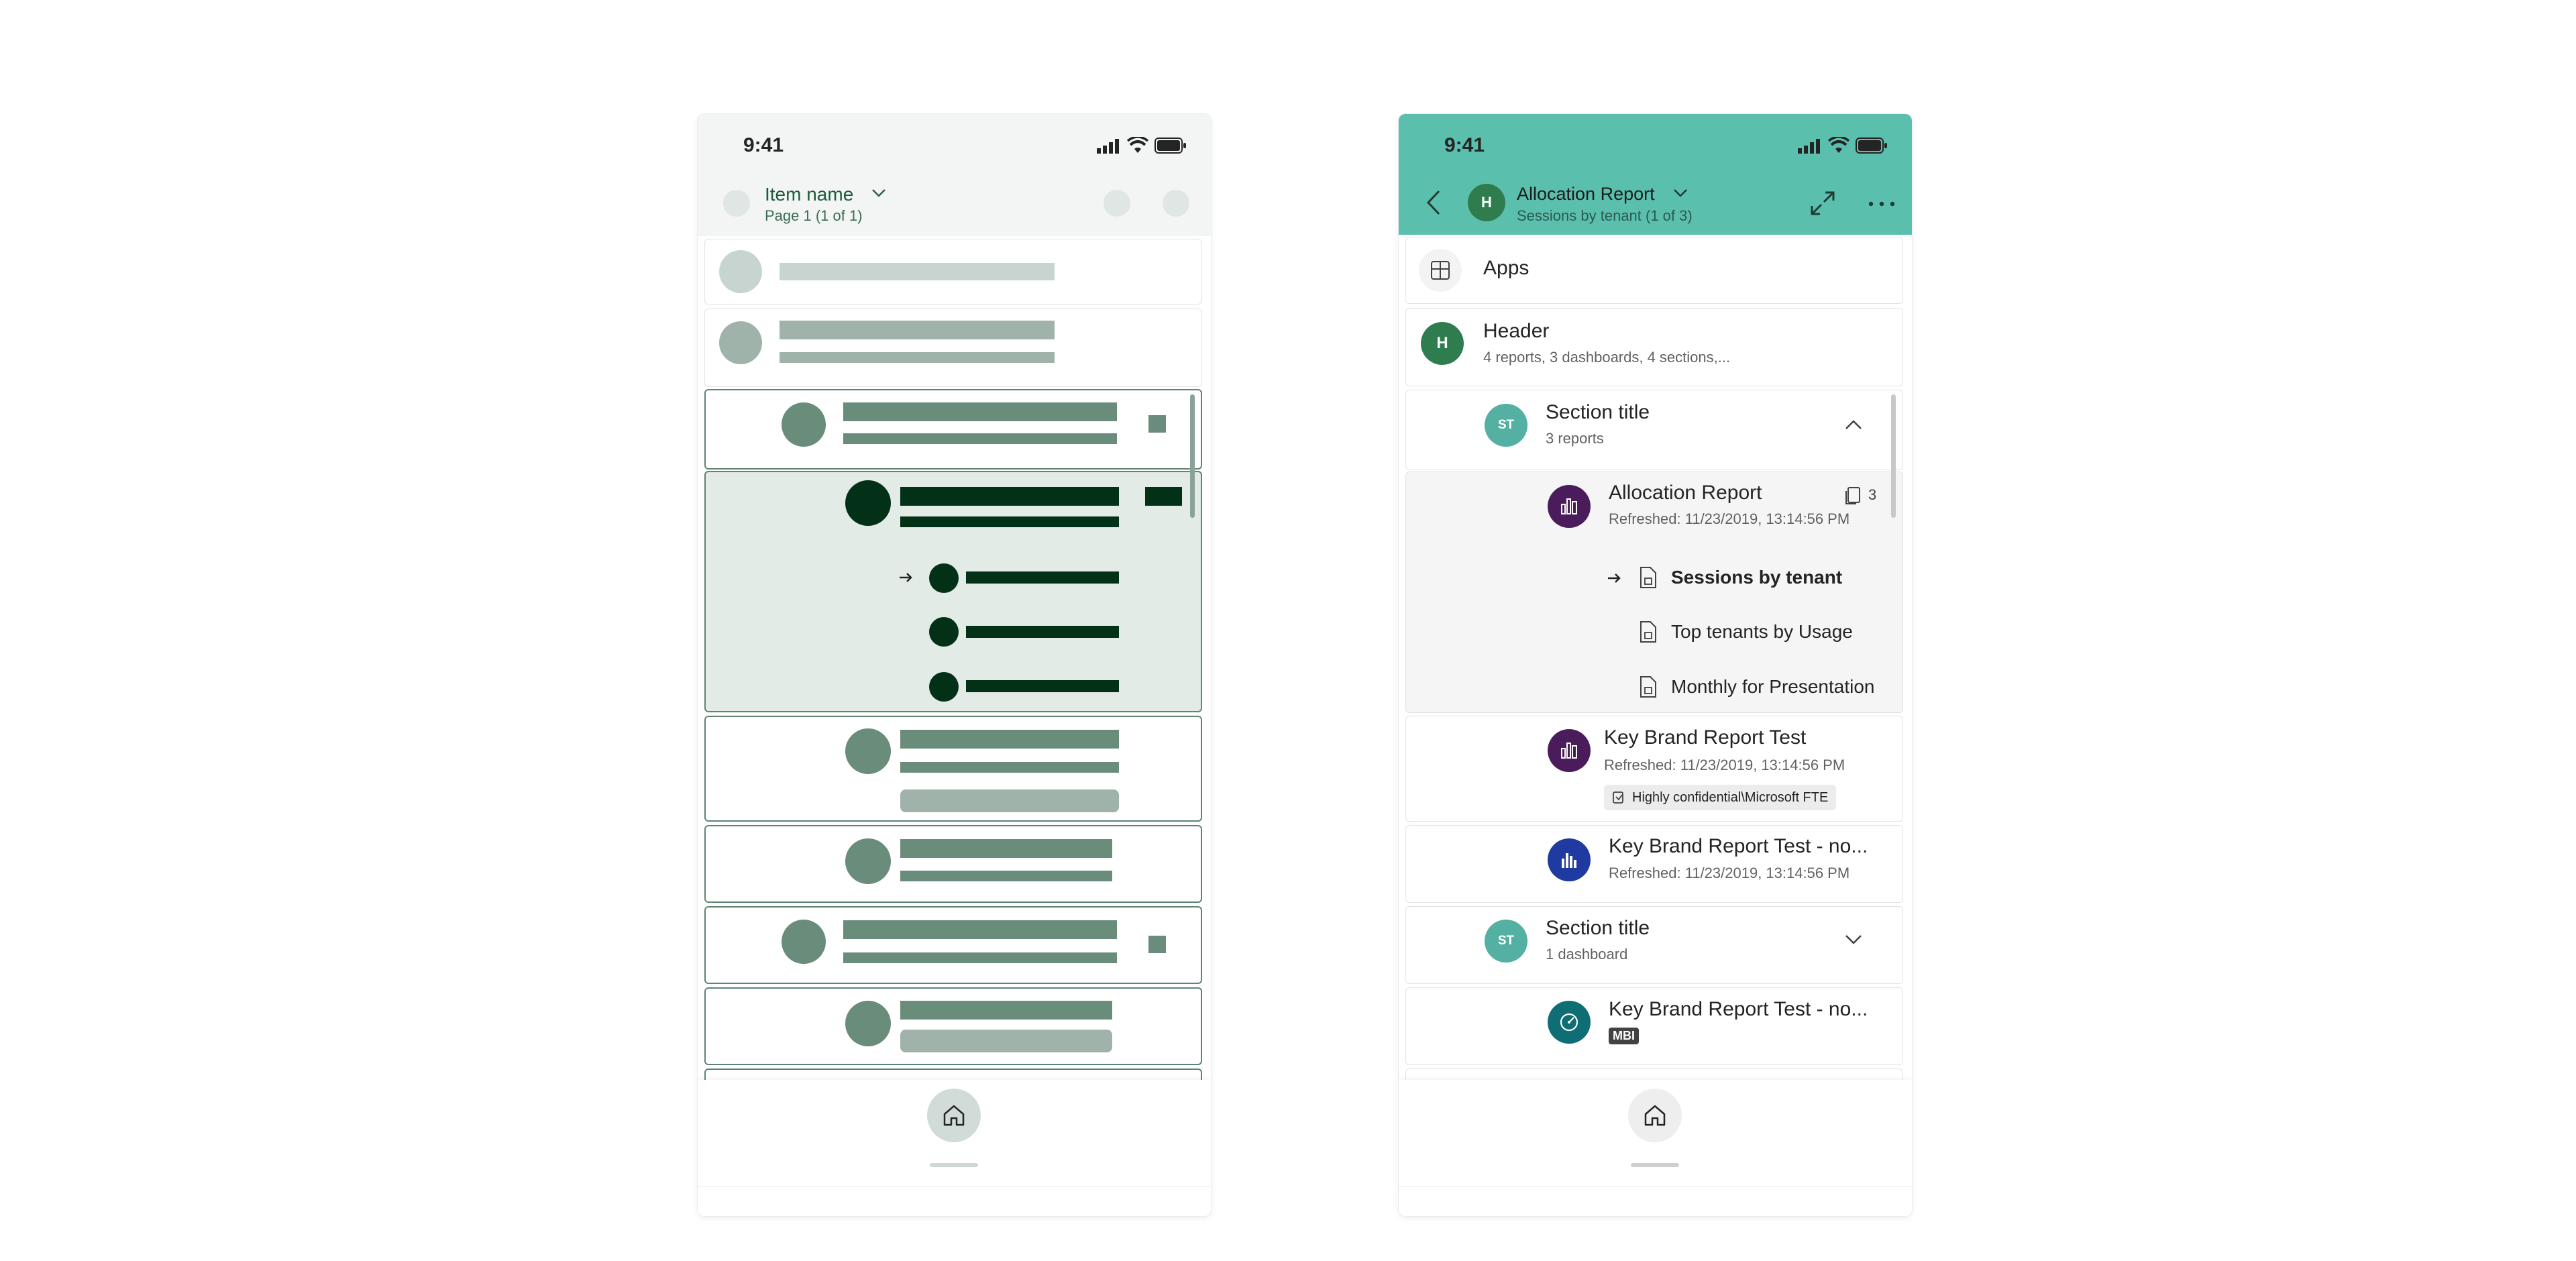 This screenshot has width=2576, height=1261. I want to click on page-item: Monthly for Presentation, so click(1773, 687).